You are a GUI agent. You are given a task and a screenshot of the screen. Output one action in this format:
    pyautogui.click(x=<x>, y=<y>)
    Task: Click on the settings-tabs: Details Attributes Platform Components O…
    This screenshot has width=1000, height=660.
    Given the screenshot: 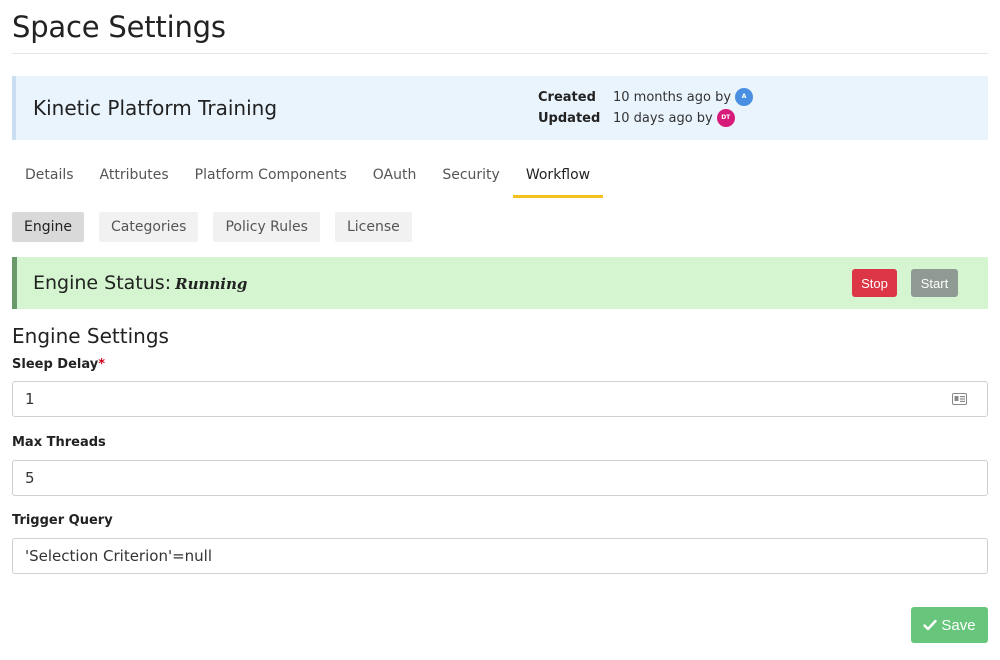 What is the action you would take?
    pyautogui.click(x=308, y=180)
    